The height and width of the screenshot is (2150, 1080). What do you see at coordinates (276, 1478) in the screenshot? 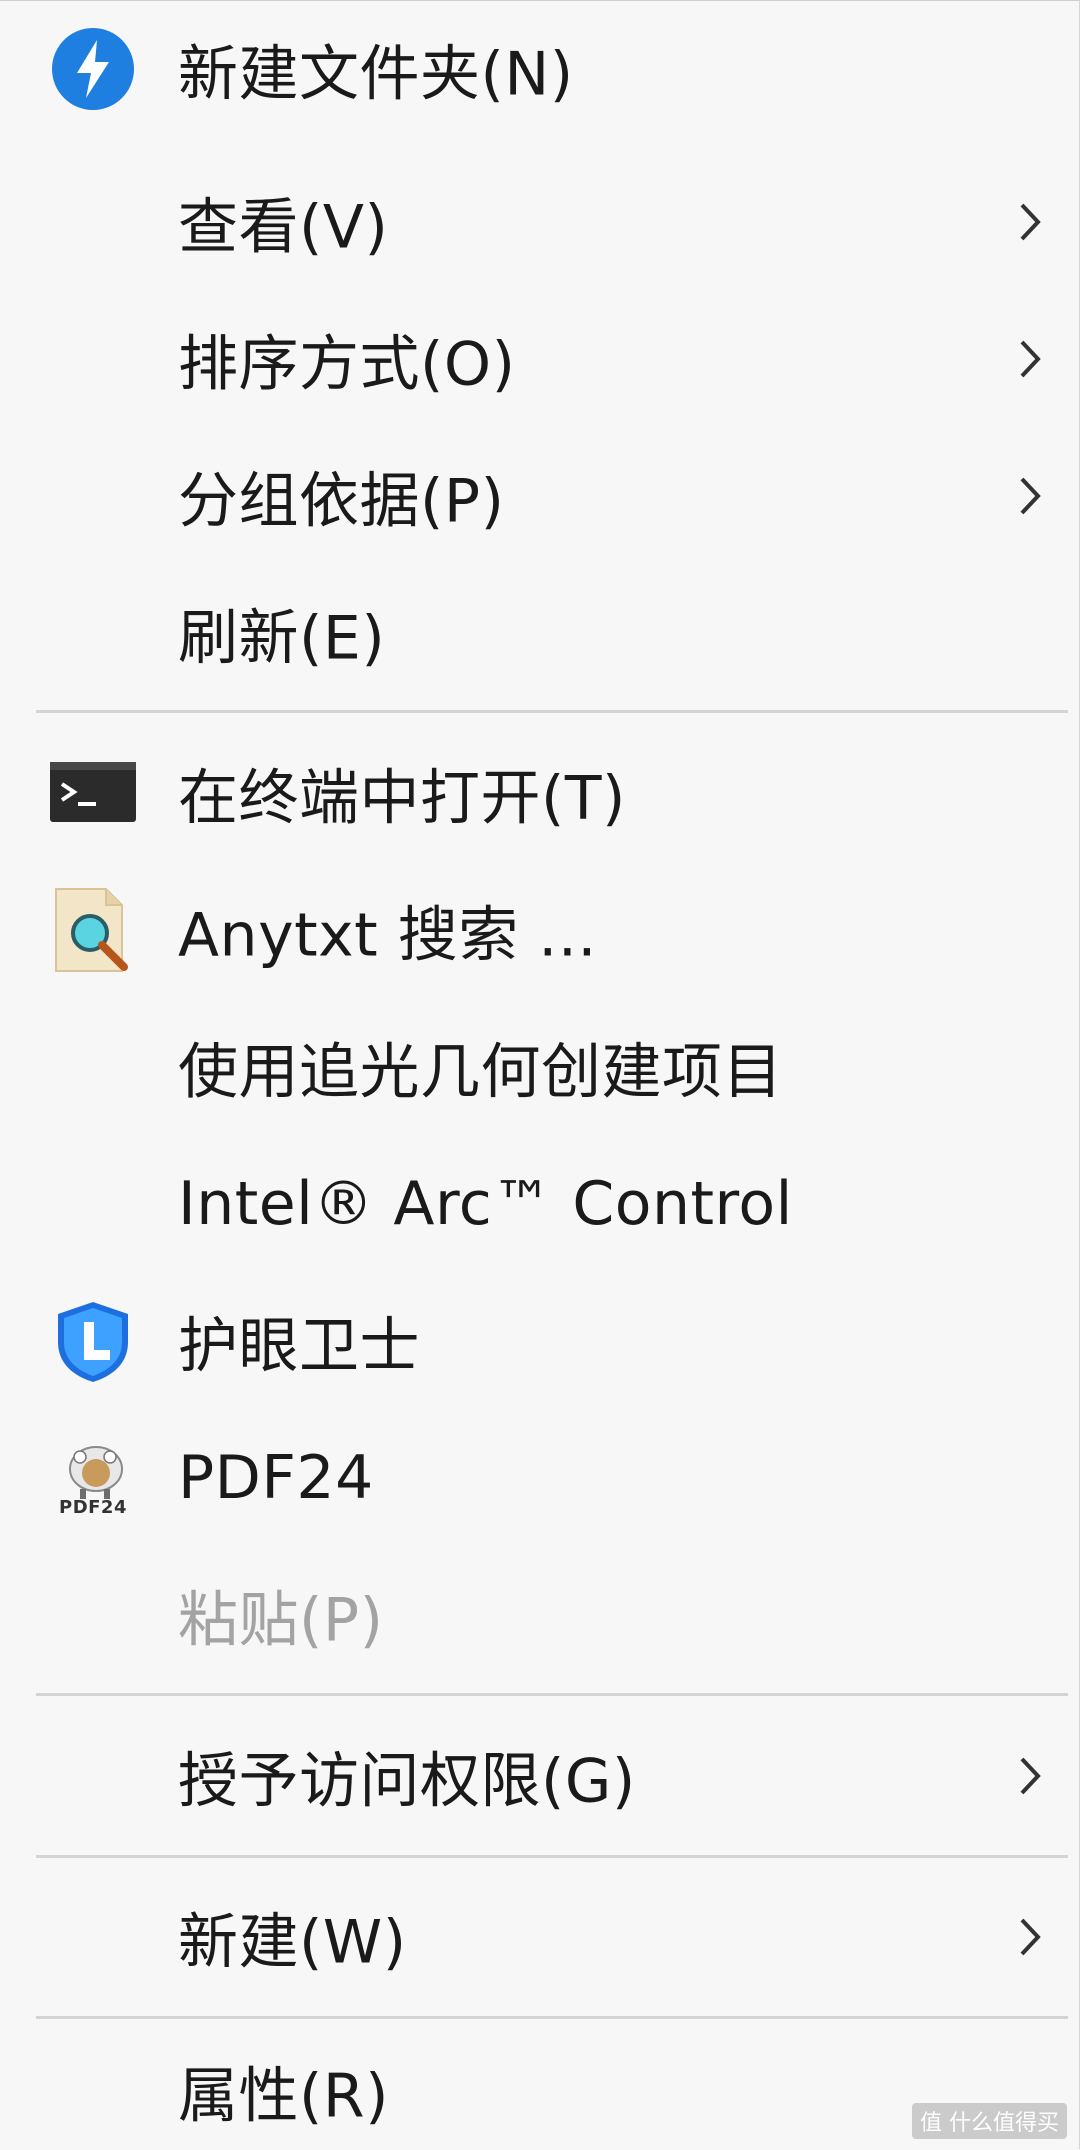
I see `menu-item-label: PDF24` at bounding box center [276, 1478].